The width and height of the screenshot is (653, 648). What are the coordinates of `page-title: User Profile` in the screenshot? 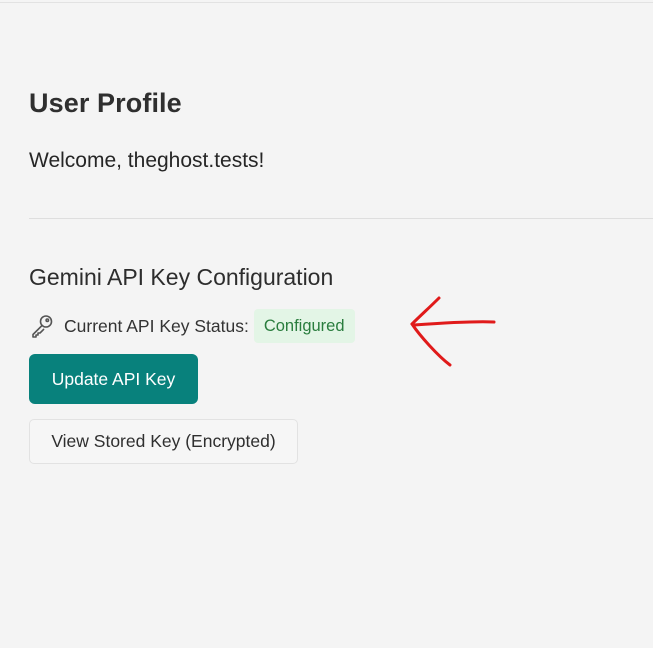 It's located at (105, 103).